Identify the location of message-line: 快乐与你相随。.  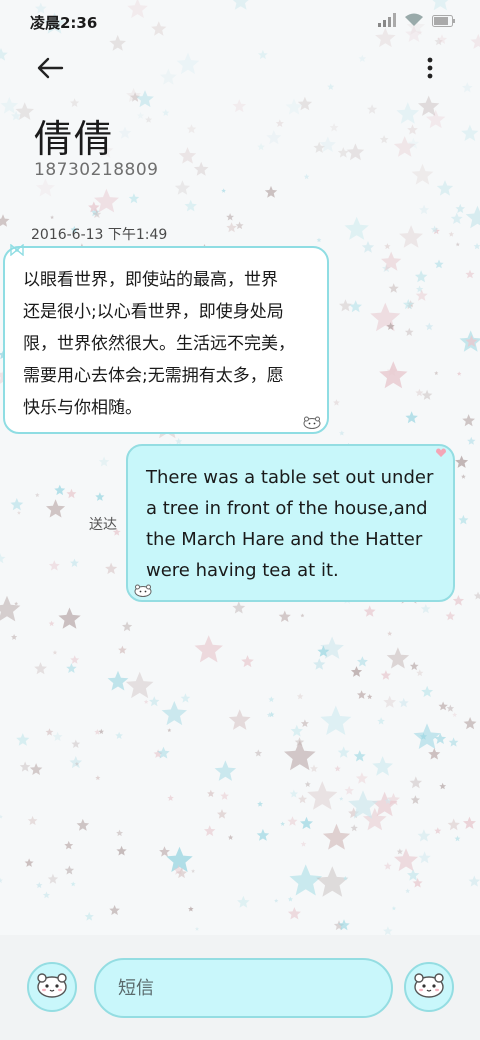
(82, 408).